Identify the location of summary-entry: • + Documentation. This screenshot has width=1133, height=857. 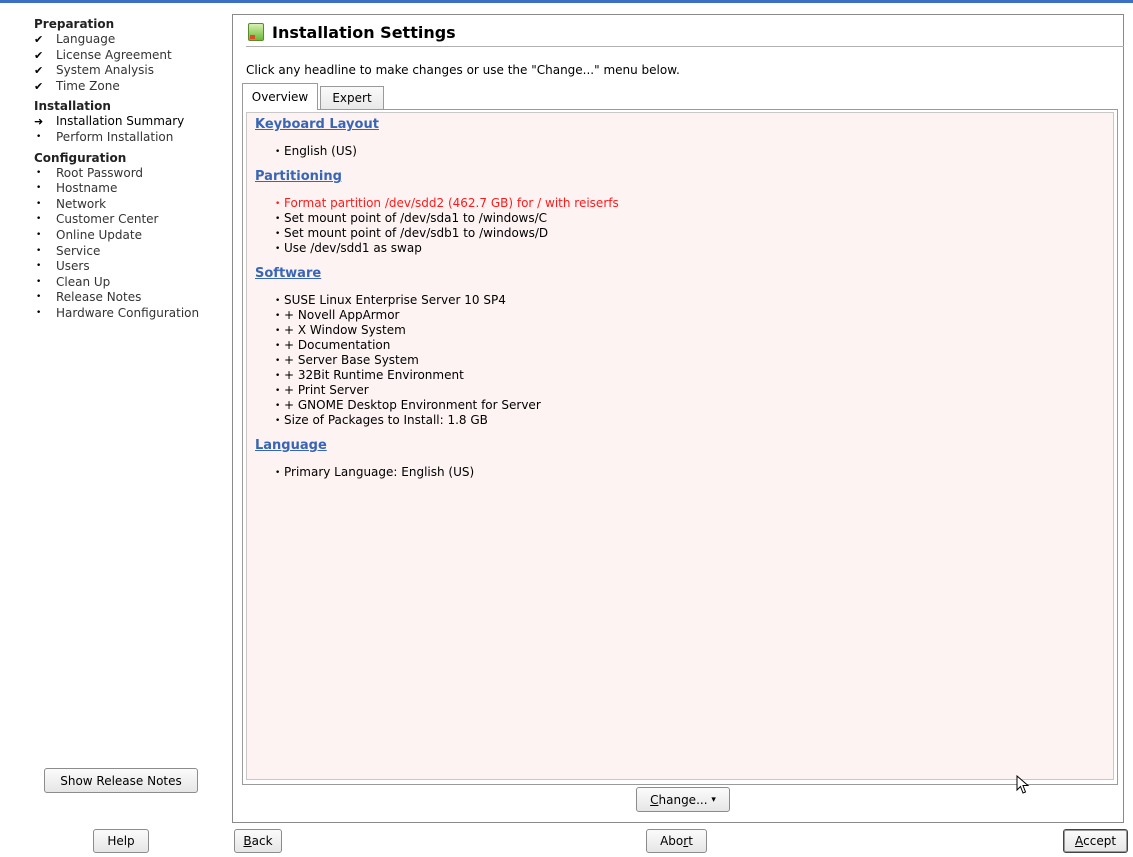
(332, 345).